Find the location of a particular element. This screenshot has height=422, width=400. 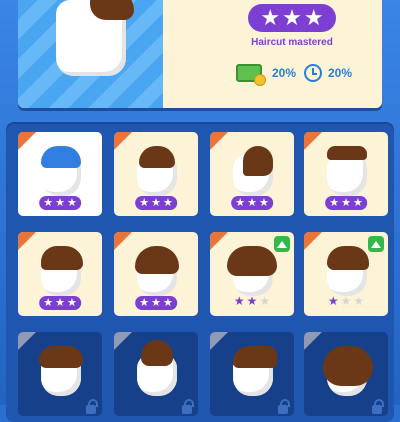

cash-coin-icon is located at coordinates (251, 75).